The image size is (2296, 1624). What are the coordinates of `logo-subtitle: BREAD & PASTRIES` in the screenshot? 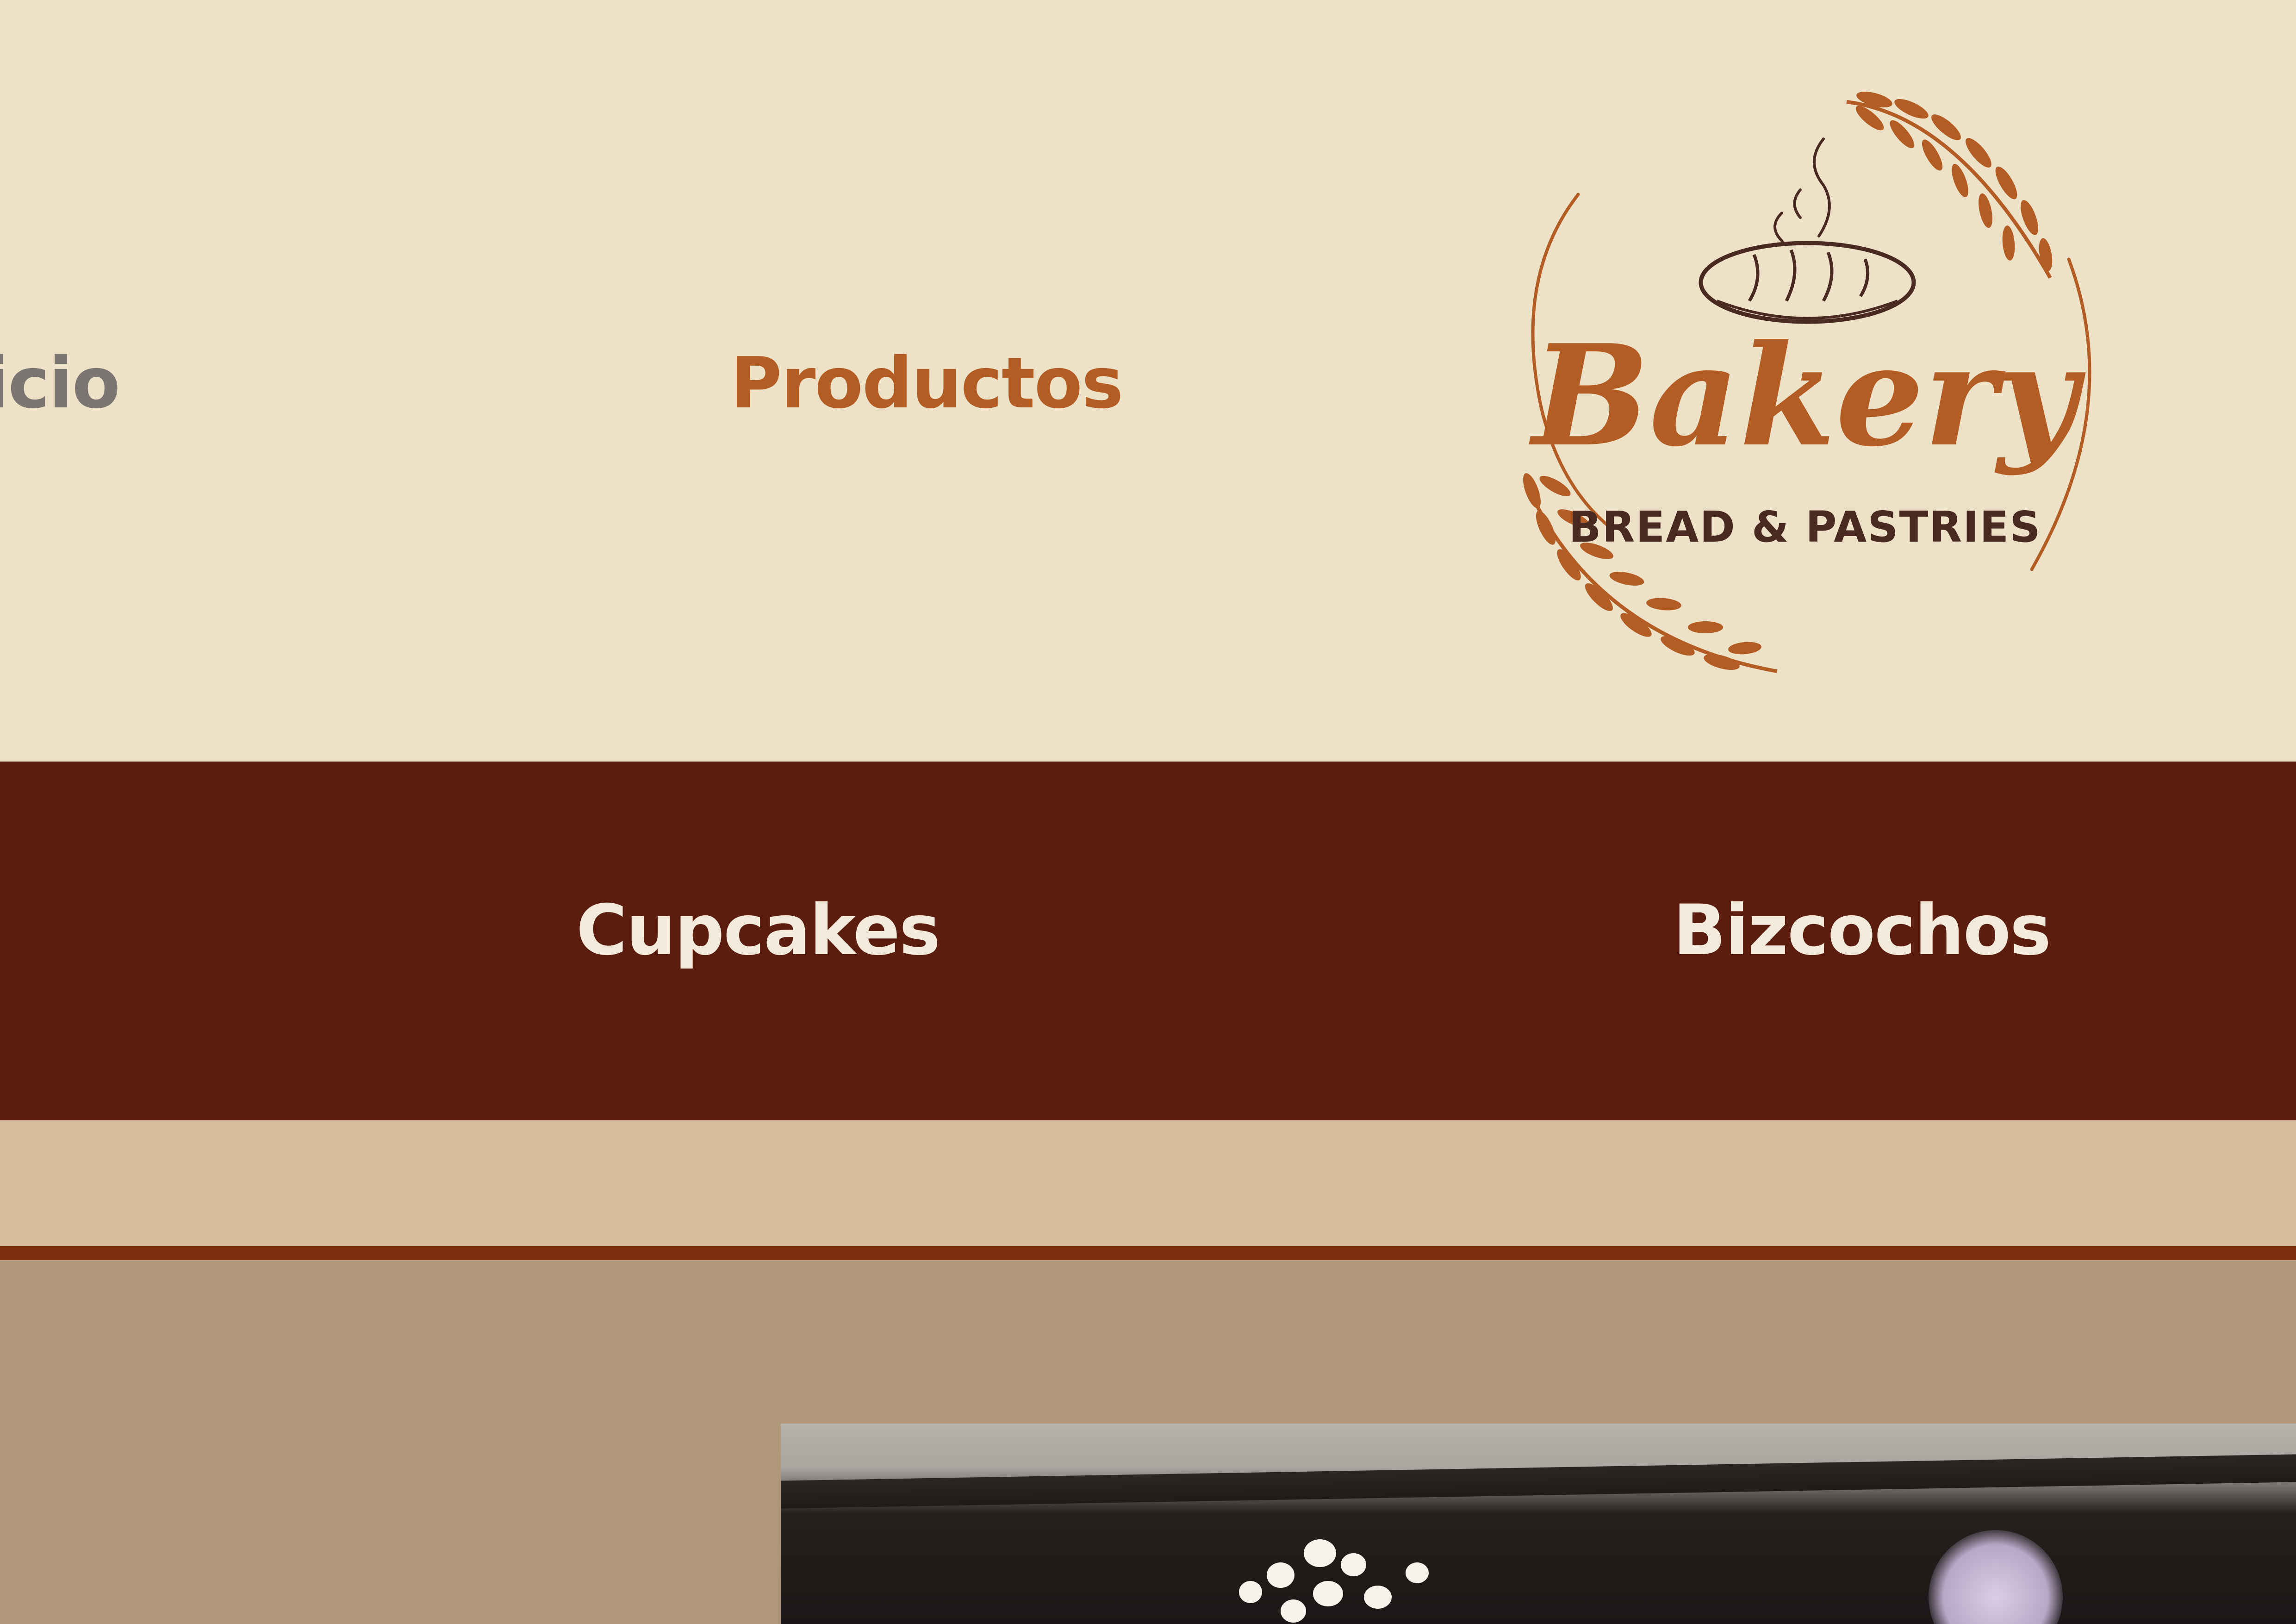 It's located at (1804, 527).